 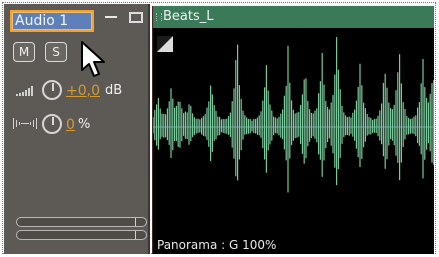 I want to click on panorama-label: Panorama : G 100%, so click(x=217, y=245).